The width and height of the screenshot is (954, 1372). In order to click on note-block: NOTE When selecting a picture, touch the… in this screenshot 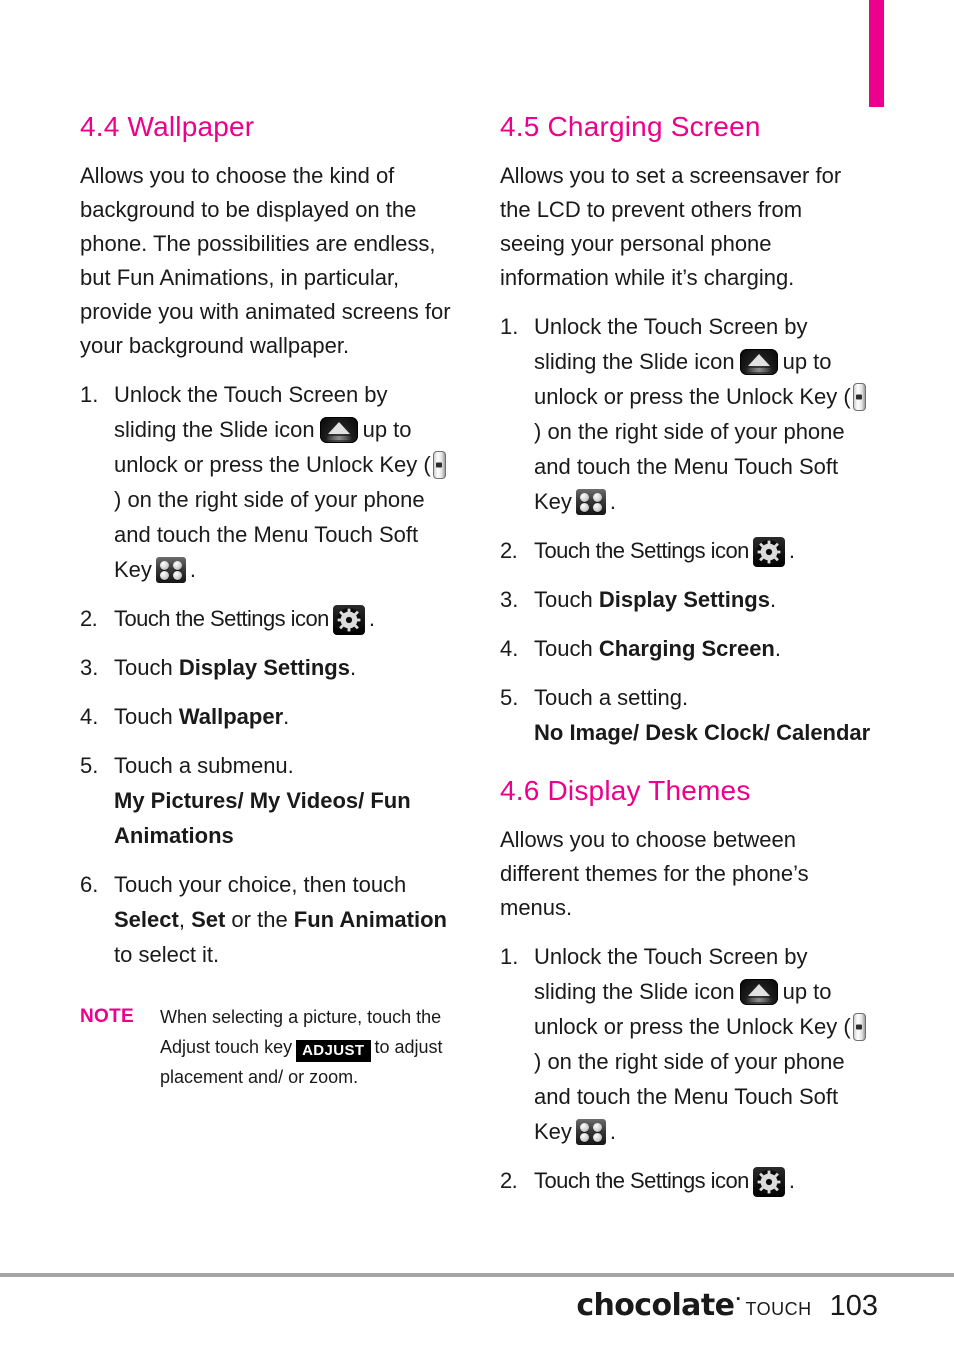, I will do `click(266, 1047)`.